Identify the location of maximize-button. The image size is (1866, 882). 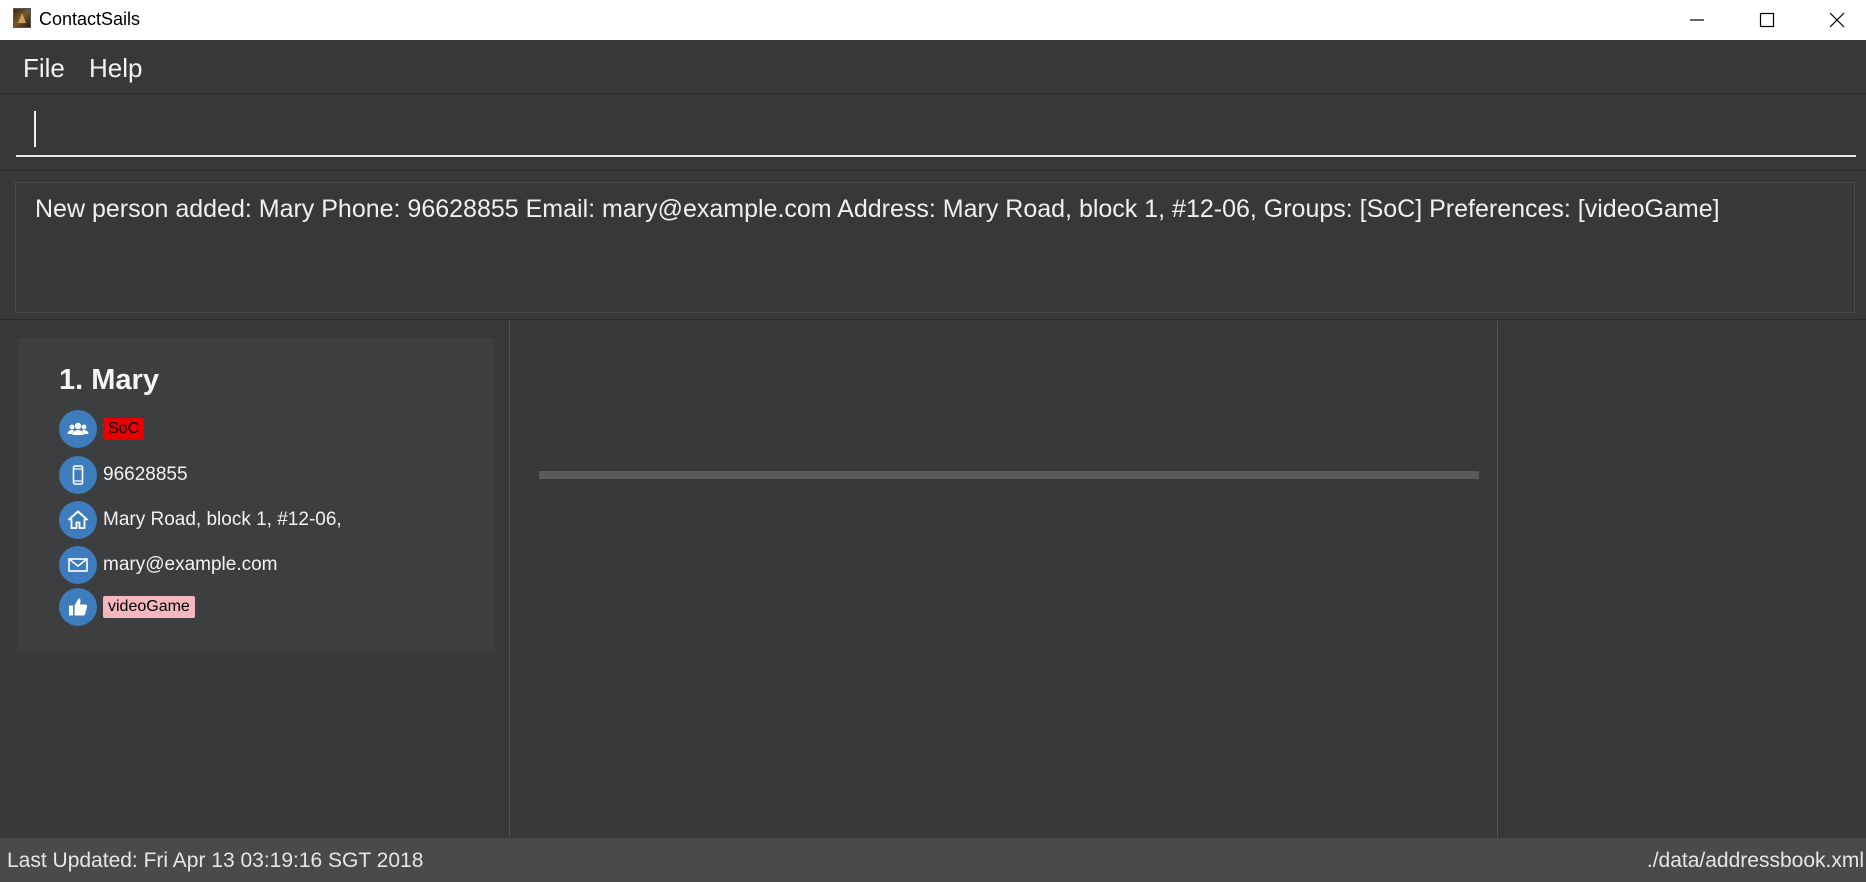
(1767, 20).